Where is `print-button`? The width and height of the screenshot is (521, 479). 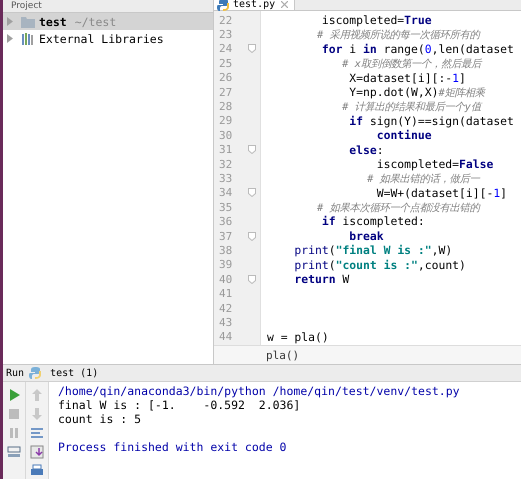 print-button is located at coordinates (37, 471).